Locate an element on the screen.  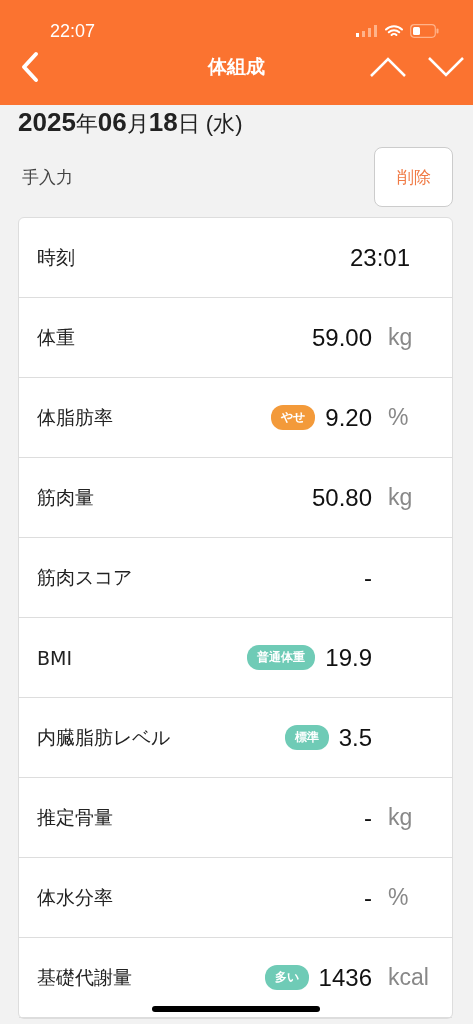
row-label: 時刻 is located at coordinates (56, 257).